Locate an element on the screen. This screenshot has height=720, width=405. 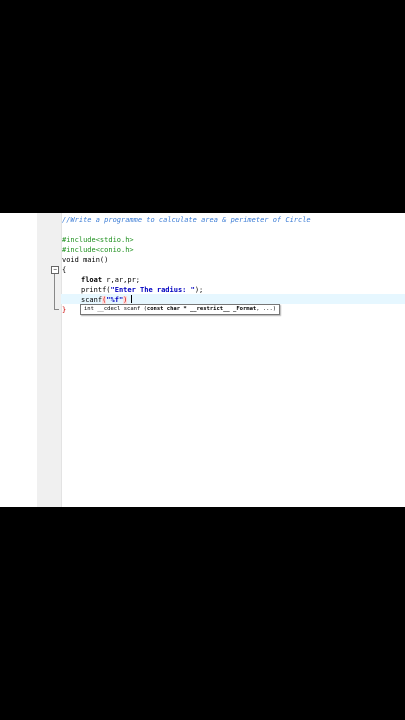
code-line-close-brace: } is located at coordinates (64, 310).